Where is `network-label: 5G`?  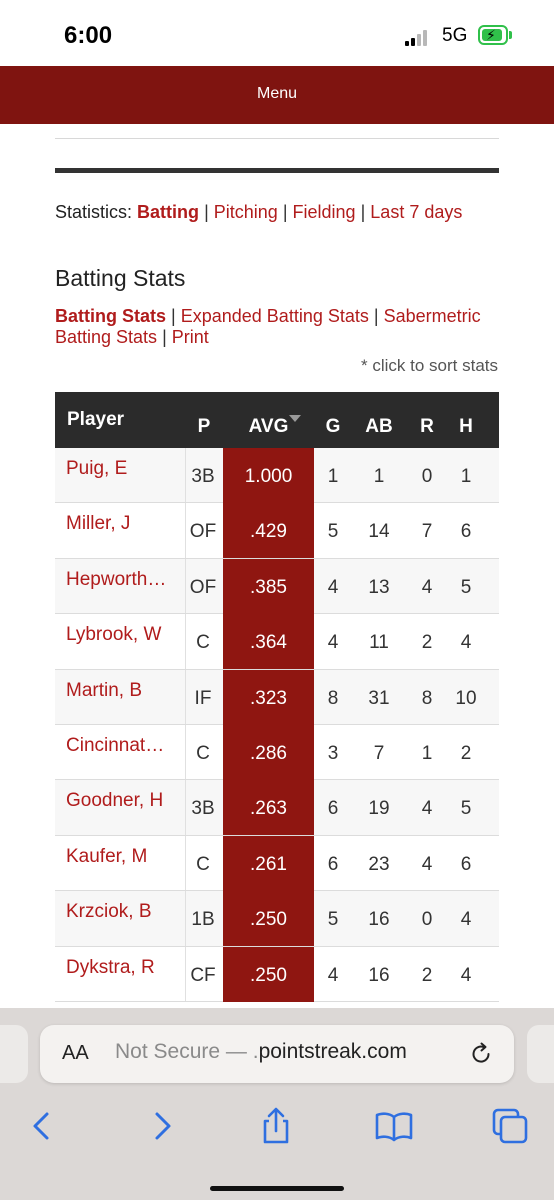 network-label: 5G is located at coordinates (455, 35).